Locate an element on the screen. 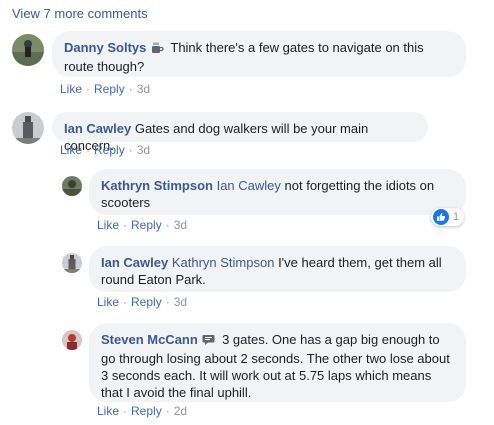 This screenshot has width=494, height=425. avatar-danny-soltys is located at coordinates (28, 50).